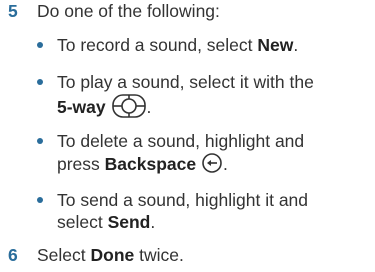 This screenshot has width=375, height=272. What do you see at coordinates (129, 108) in the screenshot?
I see `5-way-navigator-icon` at bounding box center [129, 108].